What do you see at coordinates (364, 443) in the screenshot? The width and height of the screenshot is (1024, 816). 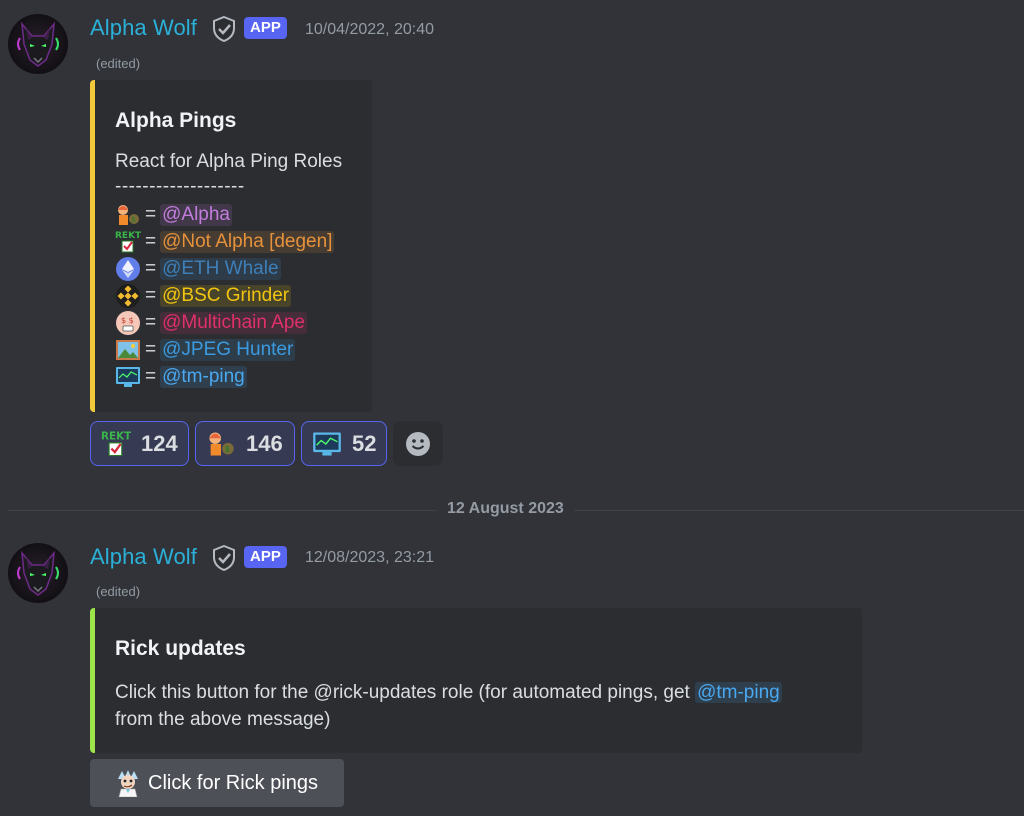 I see `reaction-count: 52` at bounding box center [364, 443].